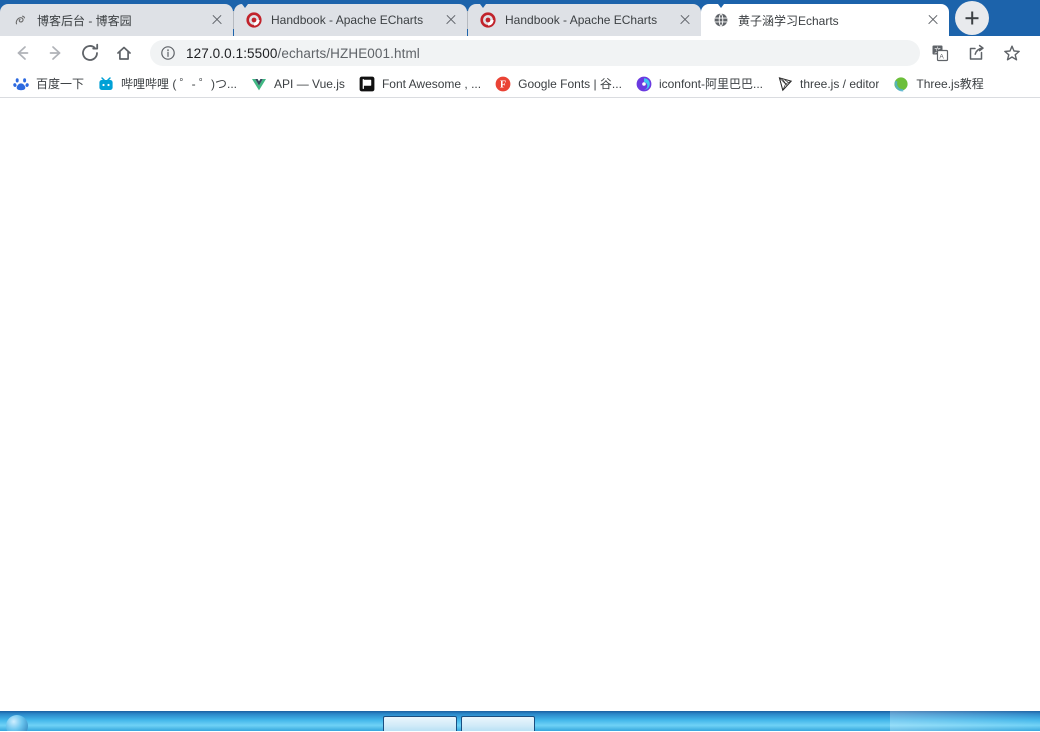 The height and width of the screenshot is (732, 1040). Describe the element at coordinates (20, 20) in the screenshot. I see `cnblogs-icon` at that location.